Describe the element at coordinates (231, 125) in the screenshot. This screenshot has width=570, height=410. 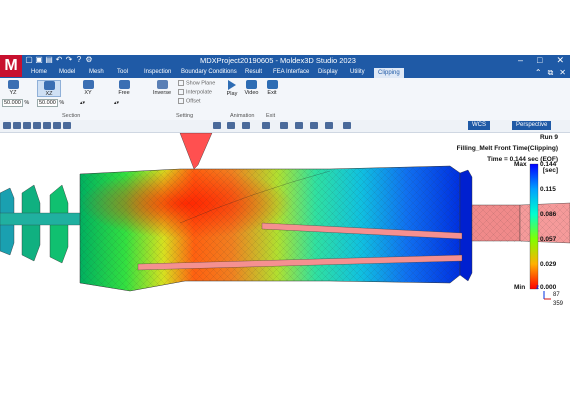
I see `rotate-icon` at that location.